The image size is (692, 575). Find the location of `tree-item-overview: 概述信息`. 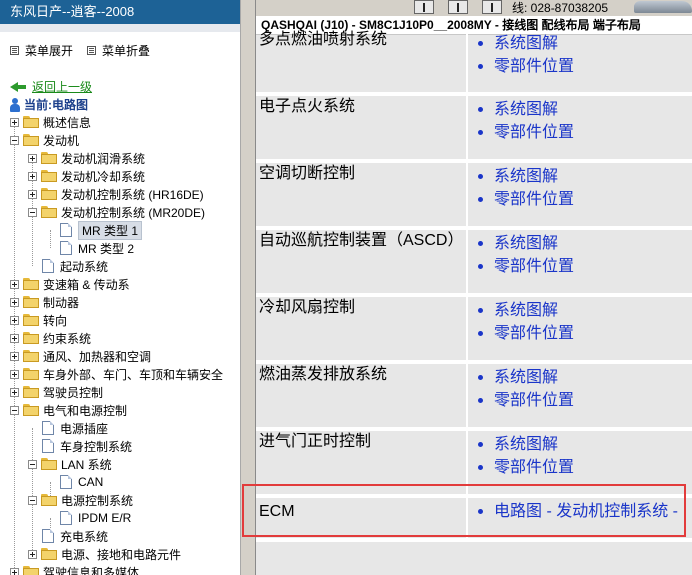

tree-item-overview: 概述信息 is located at coordinates (50, 122).